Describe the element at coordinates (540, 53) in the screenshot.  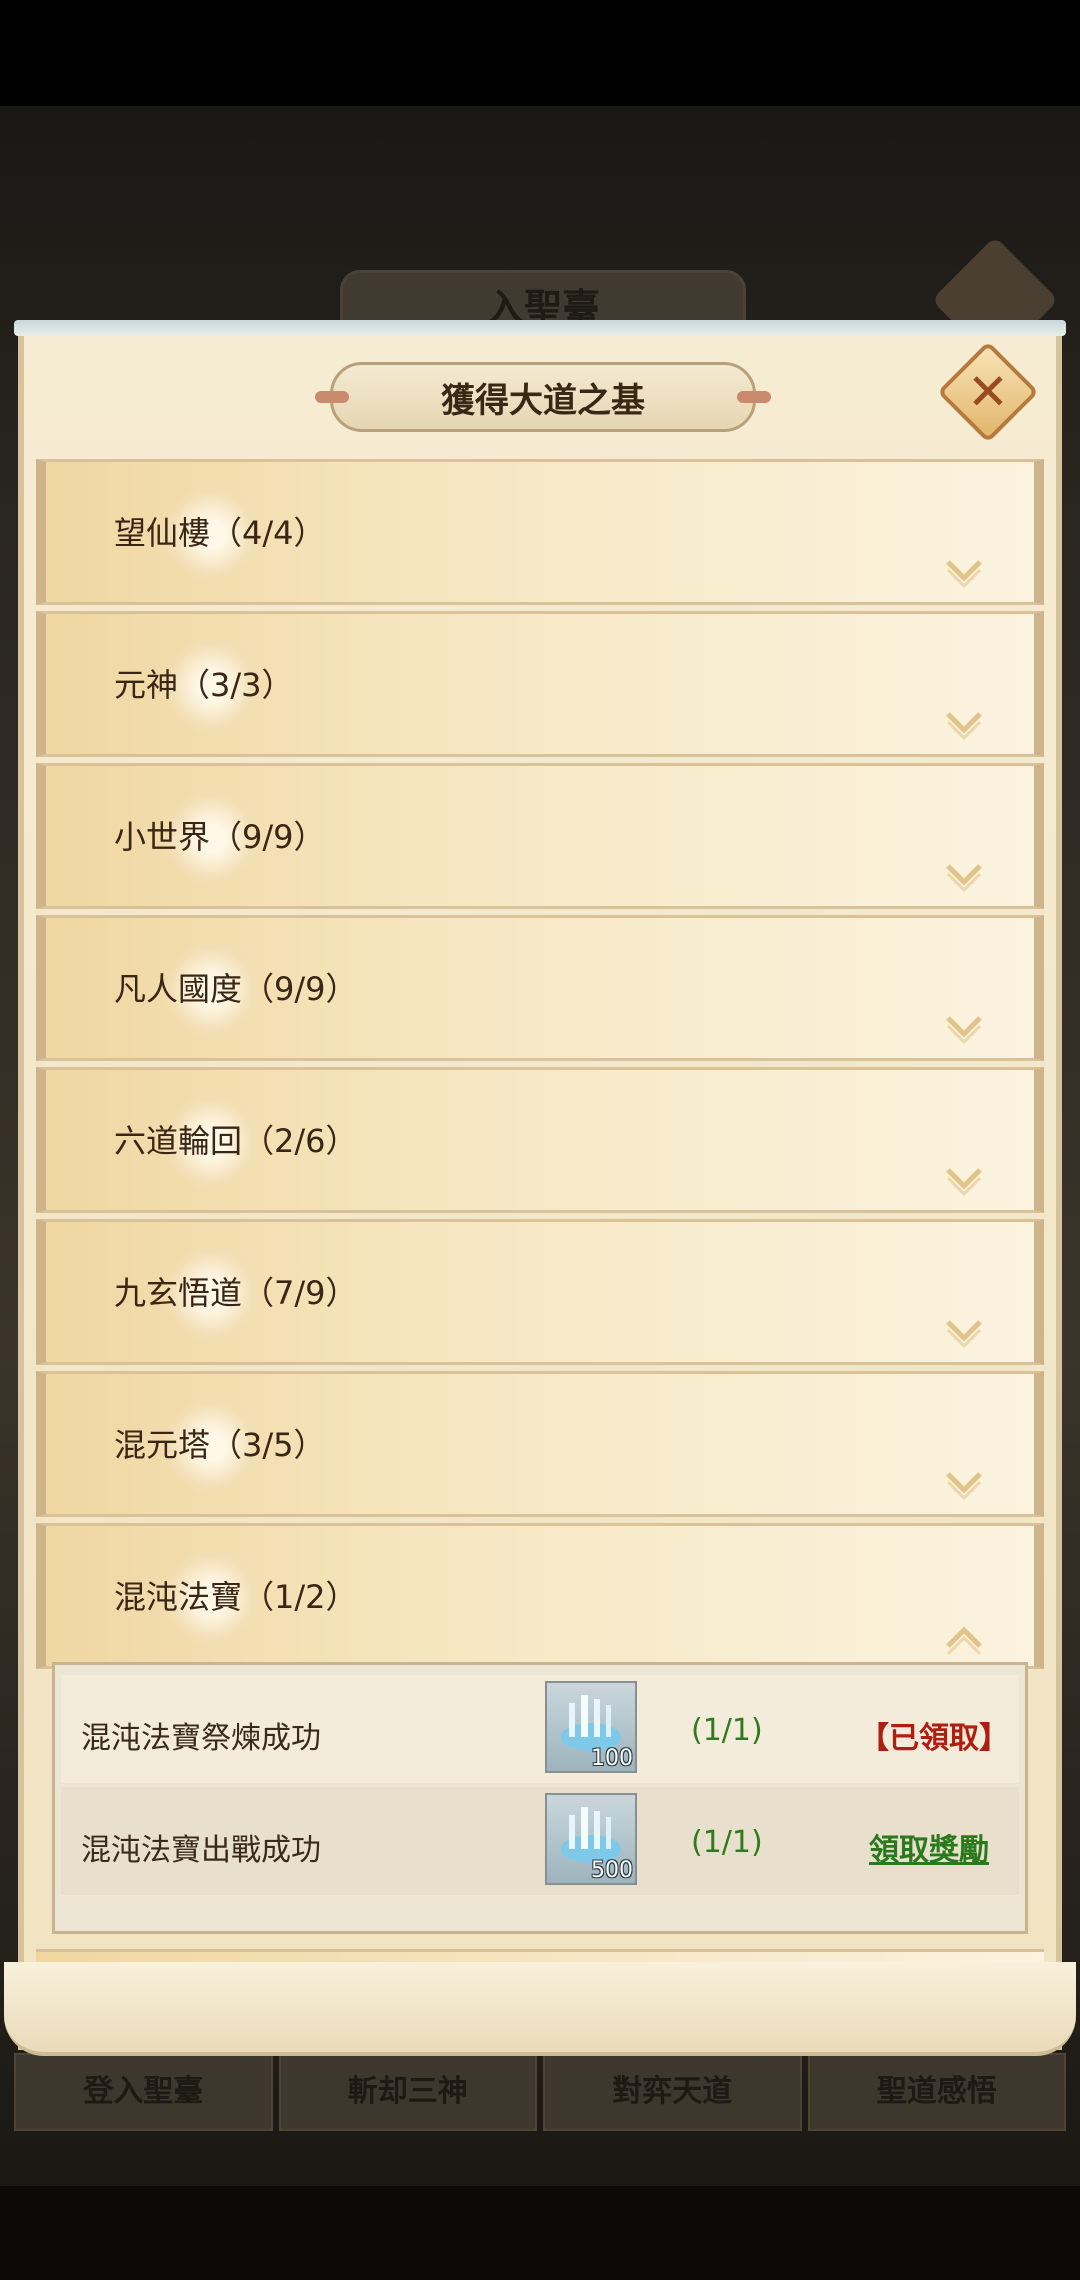
I see `status-bar` at that location.